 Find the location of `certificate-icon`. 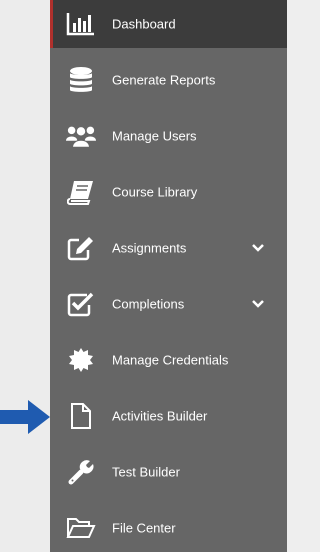

certificate-icon is located at coordinates (81, 360).